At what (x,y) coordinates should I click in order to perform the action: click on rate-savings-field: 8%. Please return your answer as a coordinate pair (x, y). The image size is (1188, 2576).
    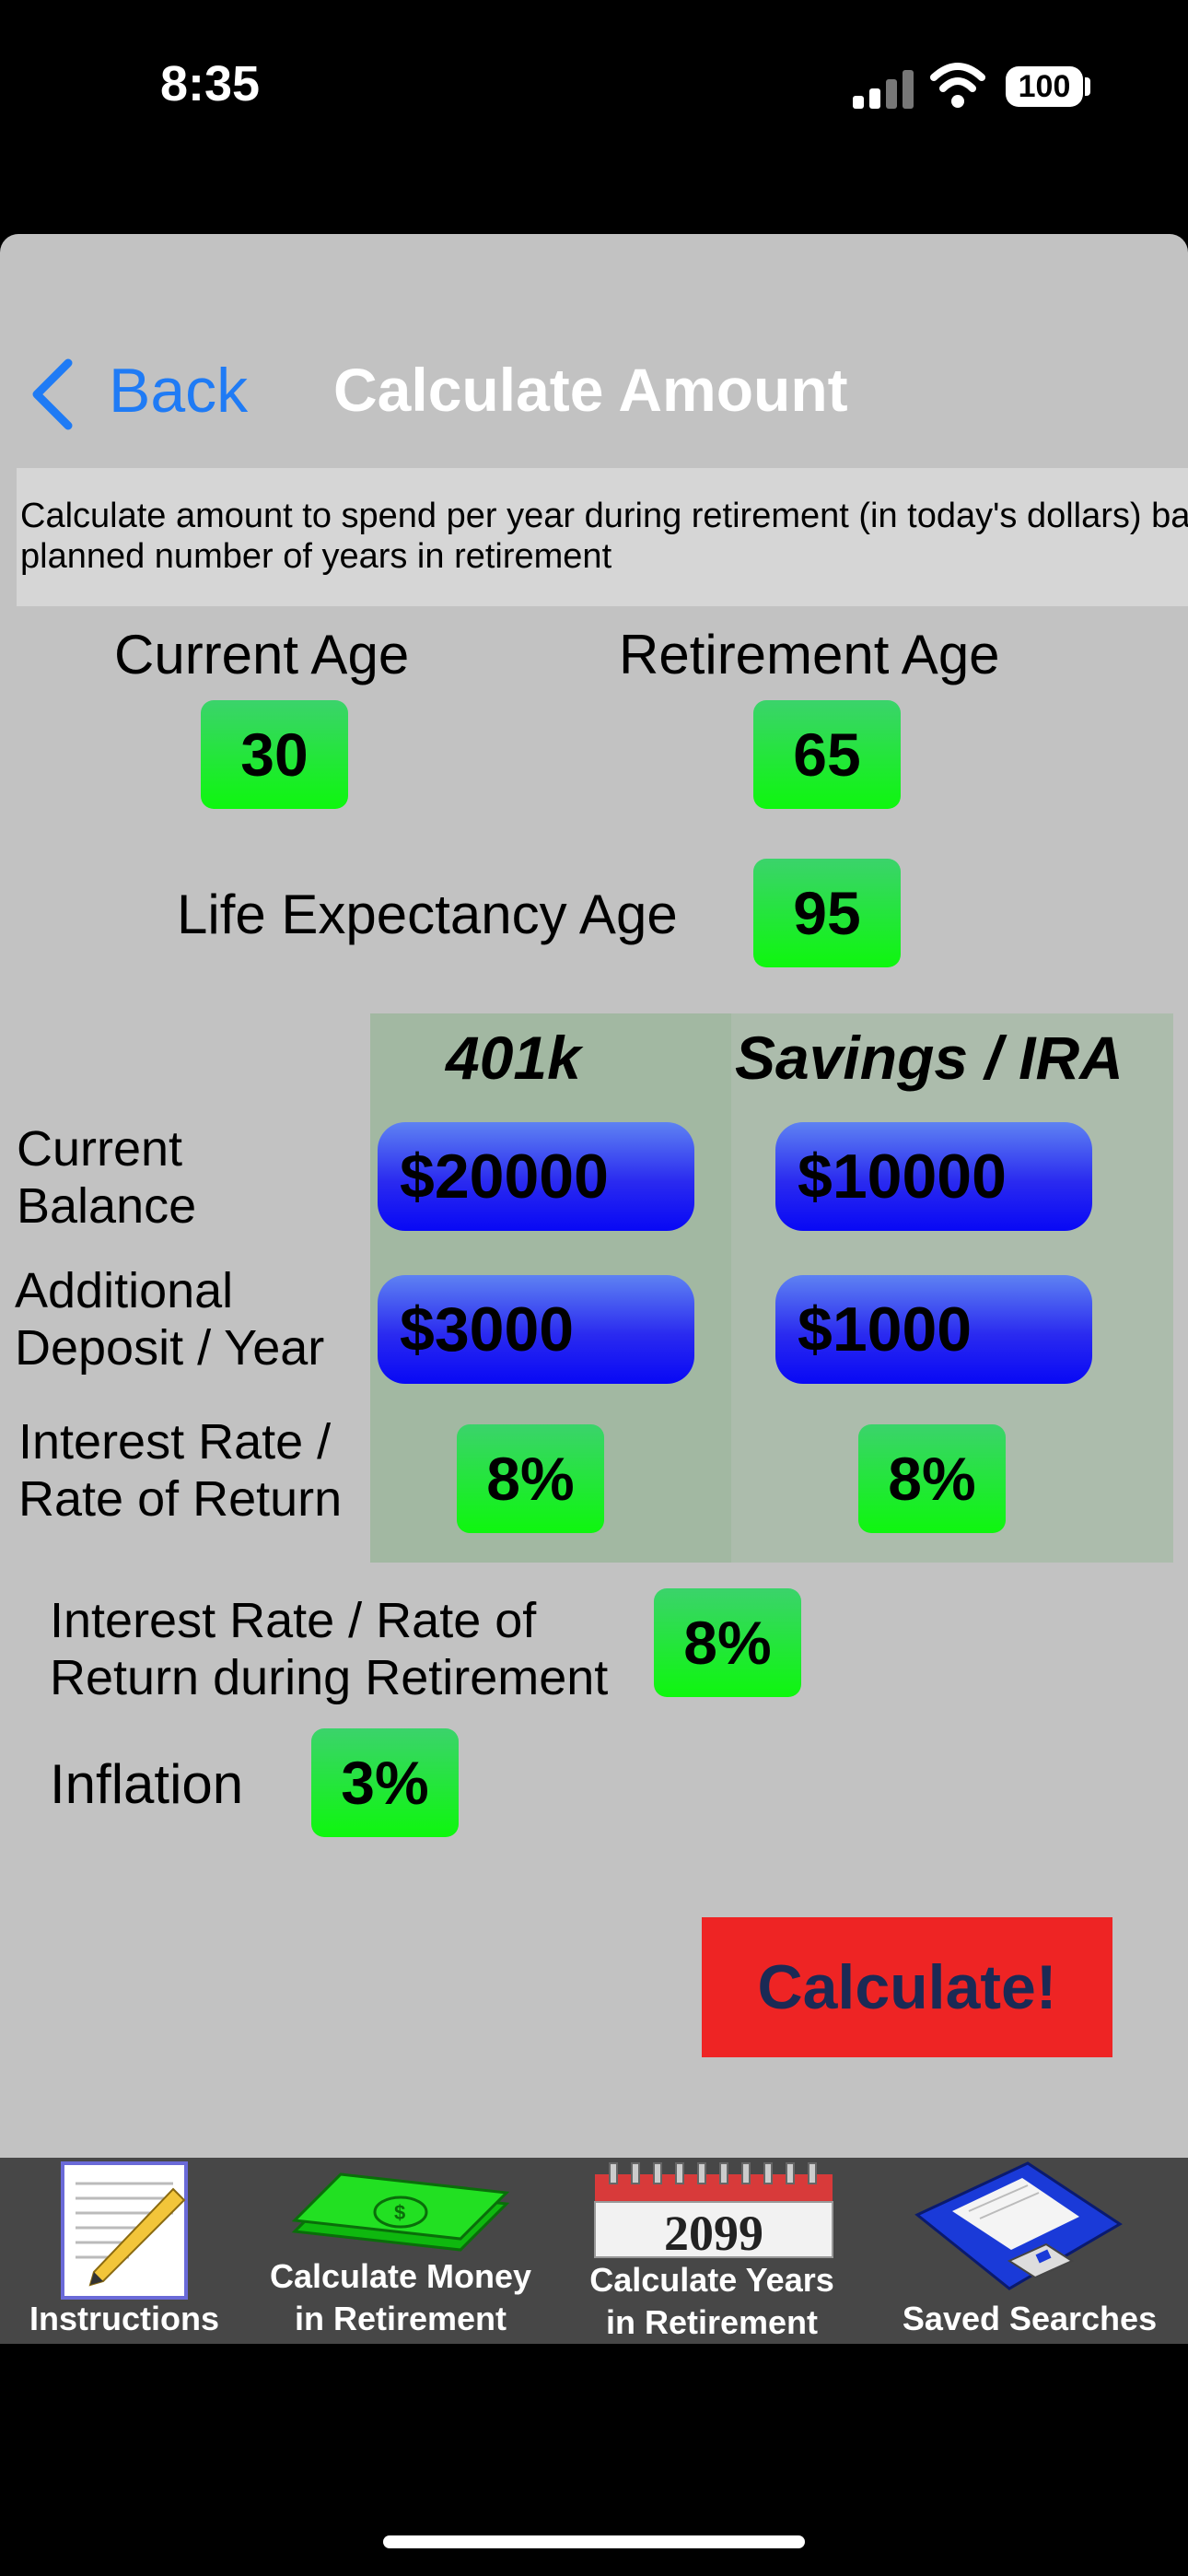
    Looking at the image, I should click on (932, 1478).